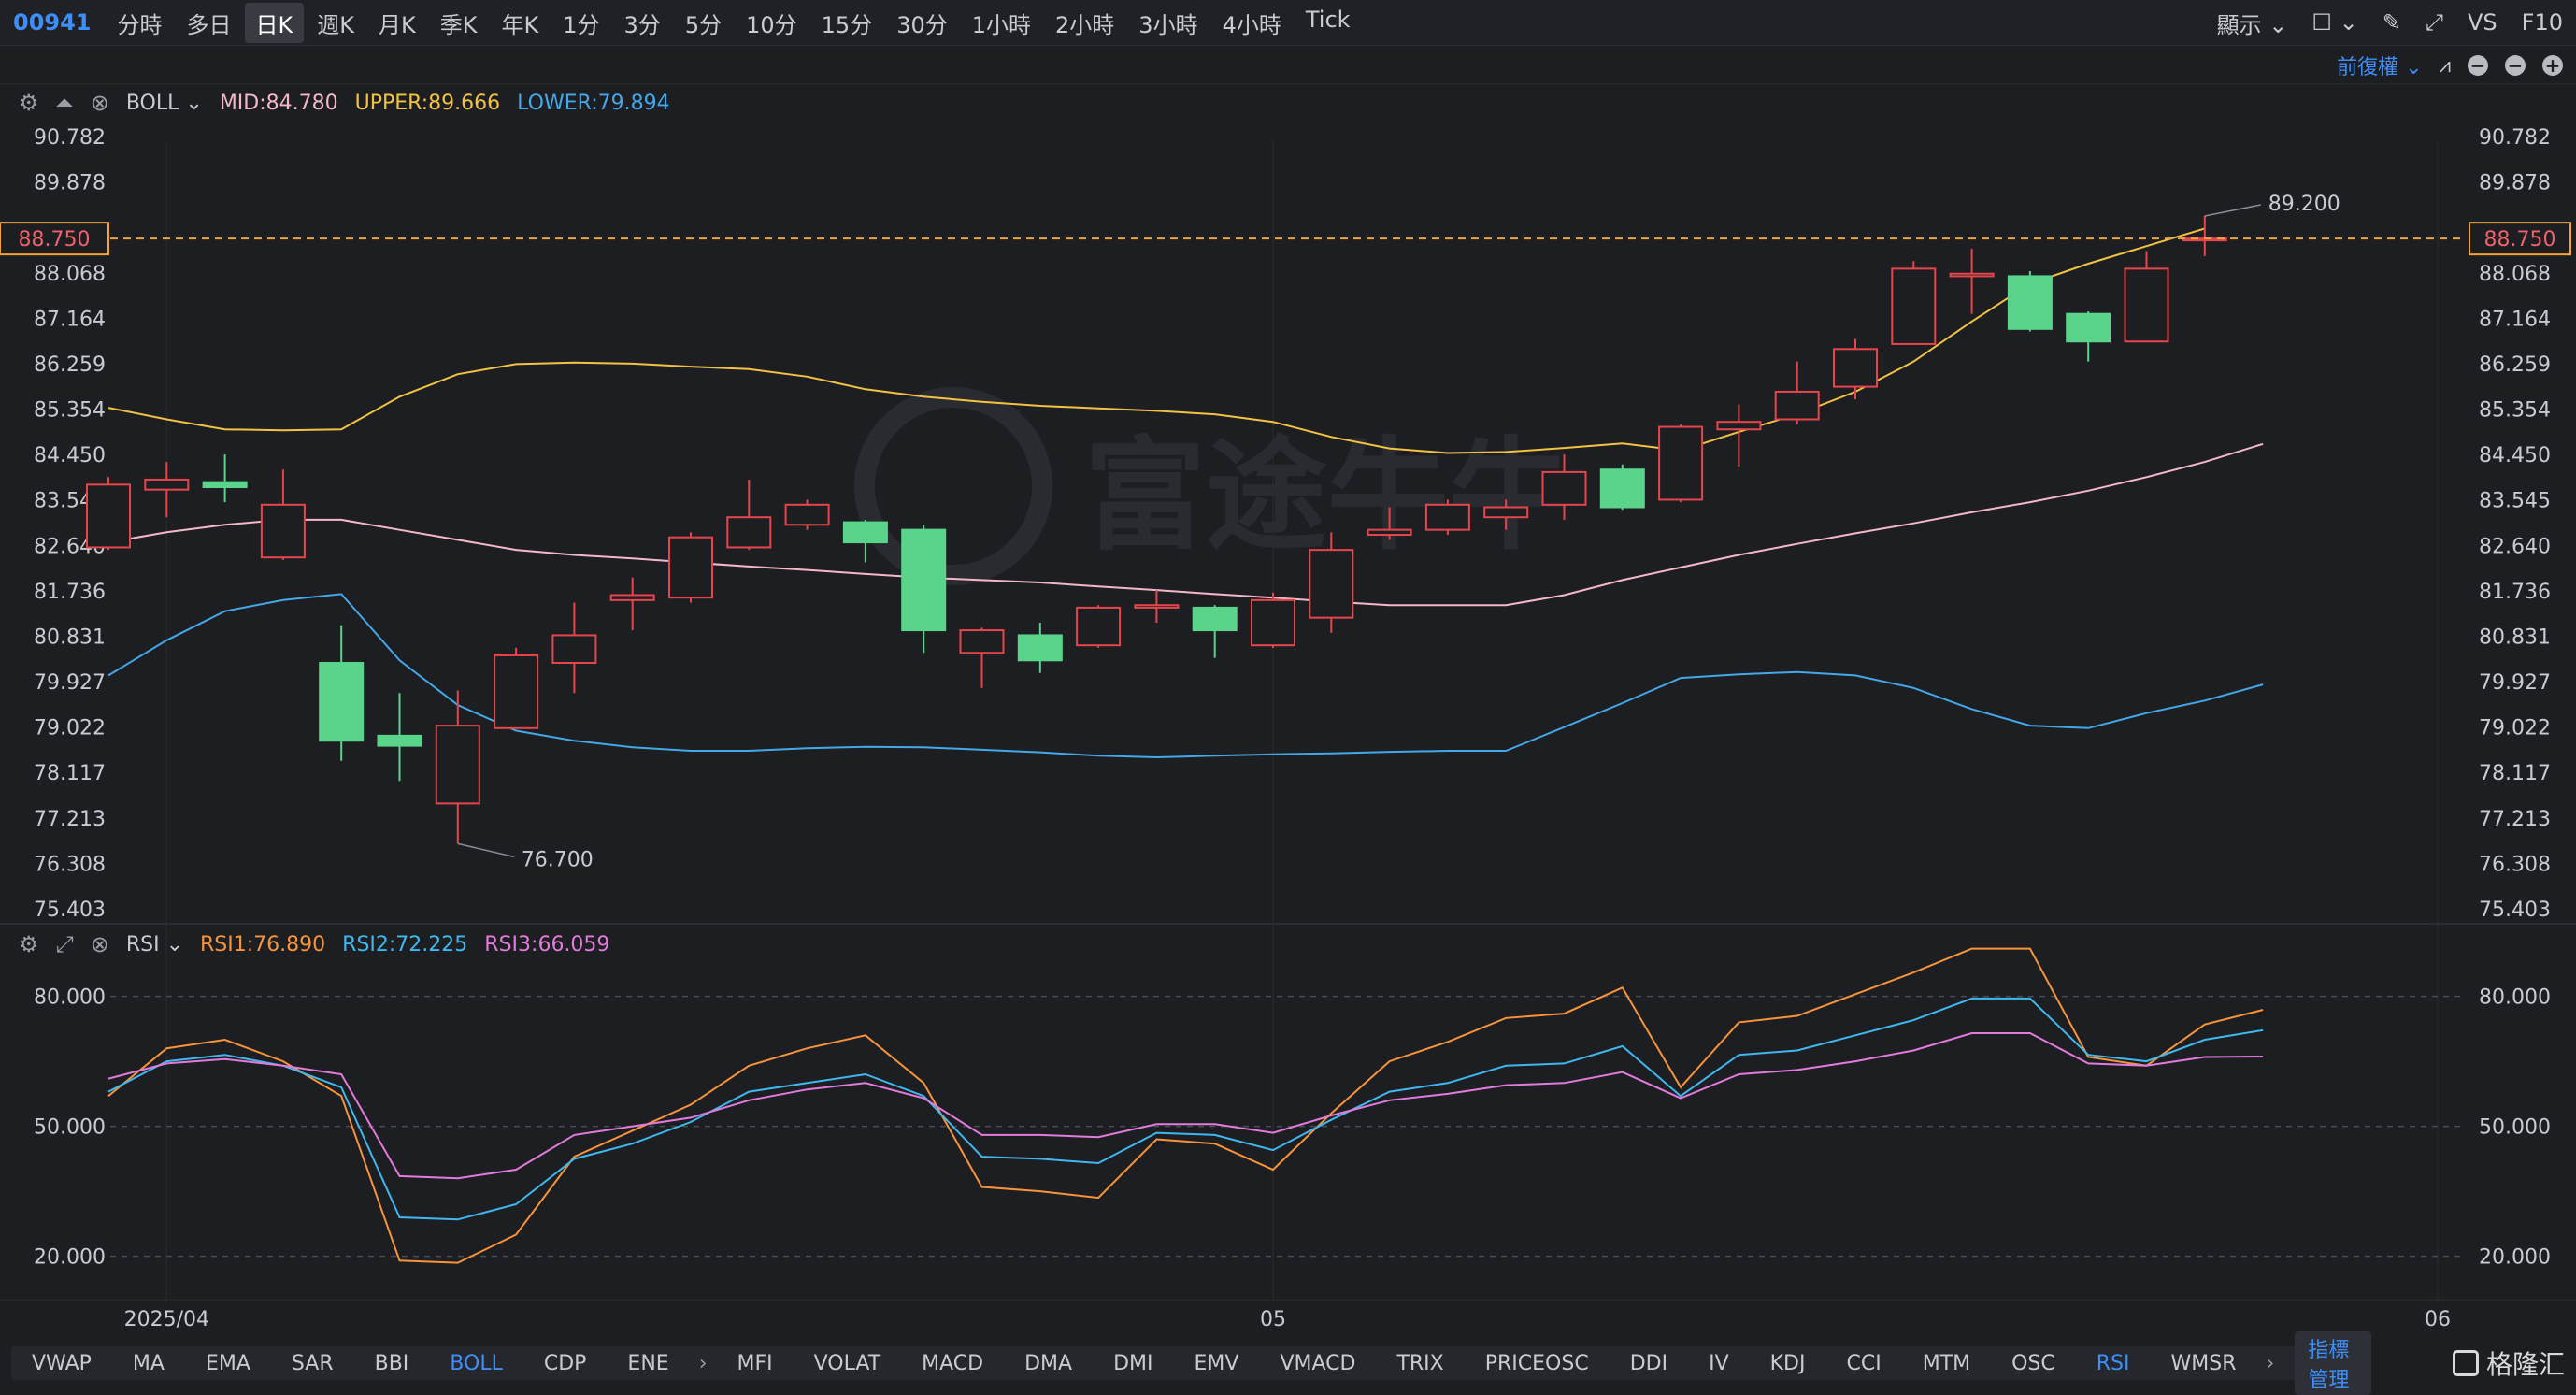 The image size is (2576, 1395). Describe the element at coordinates (1327, 495) in the screenshot. I see `watermark-text: 富途牛牛` at that location.